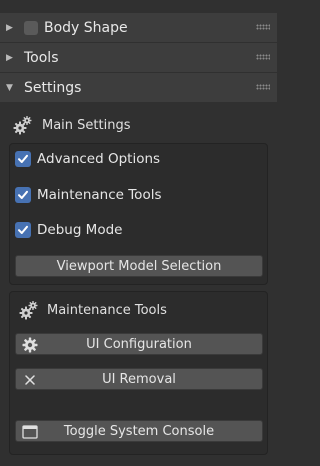 The height and width of the screenshot is (466, 320). I want to click on ui-configuration-button: UI Configuration, so click(139, 344).